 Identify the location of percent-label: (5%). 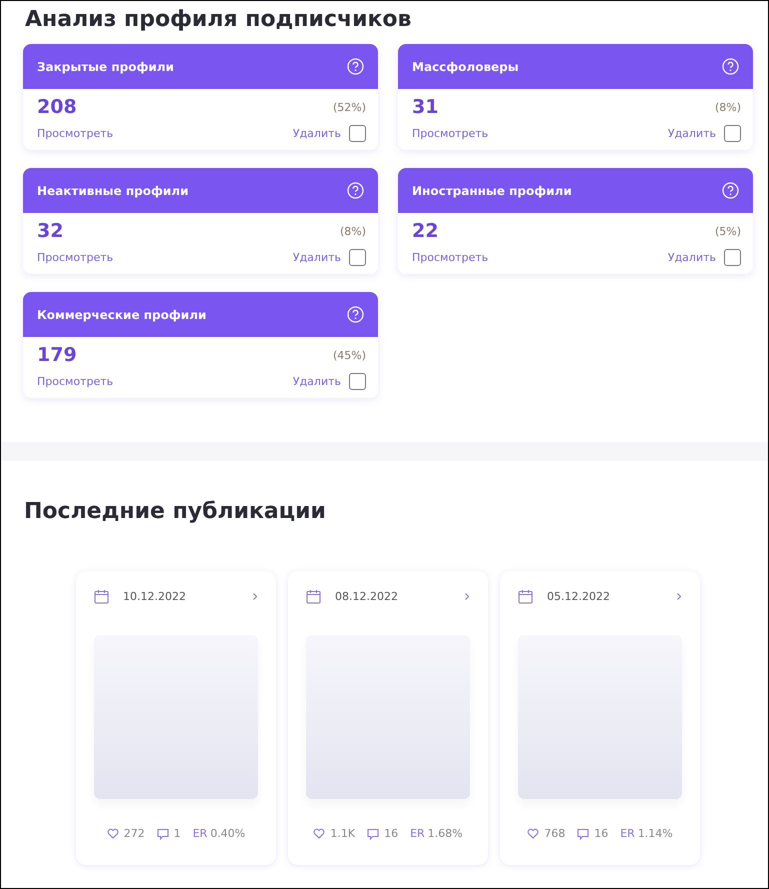
(727, 231).